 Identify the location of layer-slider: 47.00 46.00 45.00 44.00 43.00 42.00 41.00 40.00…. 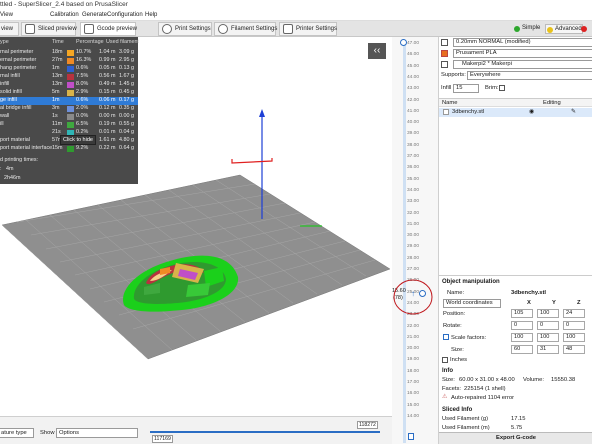
(415, 240).